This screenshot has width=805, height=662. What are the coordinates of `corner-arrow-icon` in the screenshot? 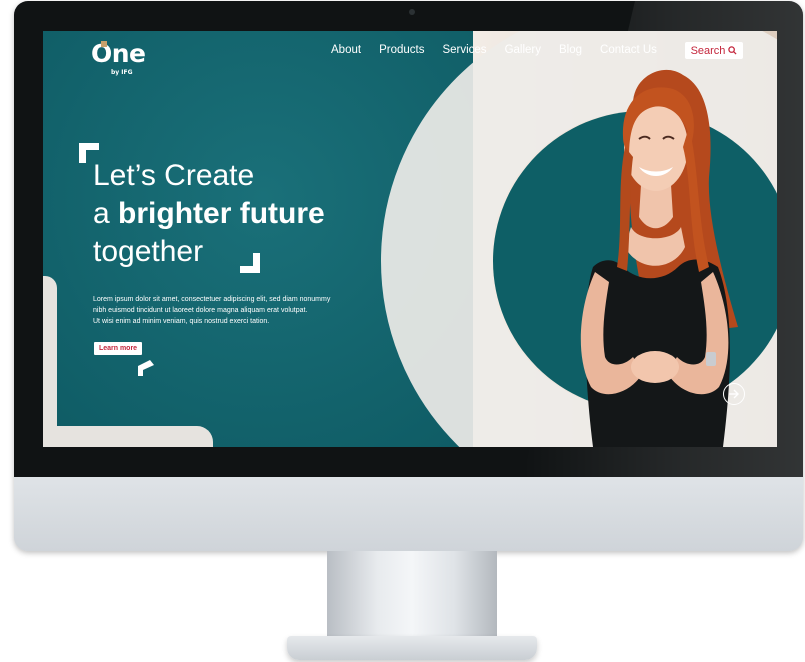 It's located at (146, 368).